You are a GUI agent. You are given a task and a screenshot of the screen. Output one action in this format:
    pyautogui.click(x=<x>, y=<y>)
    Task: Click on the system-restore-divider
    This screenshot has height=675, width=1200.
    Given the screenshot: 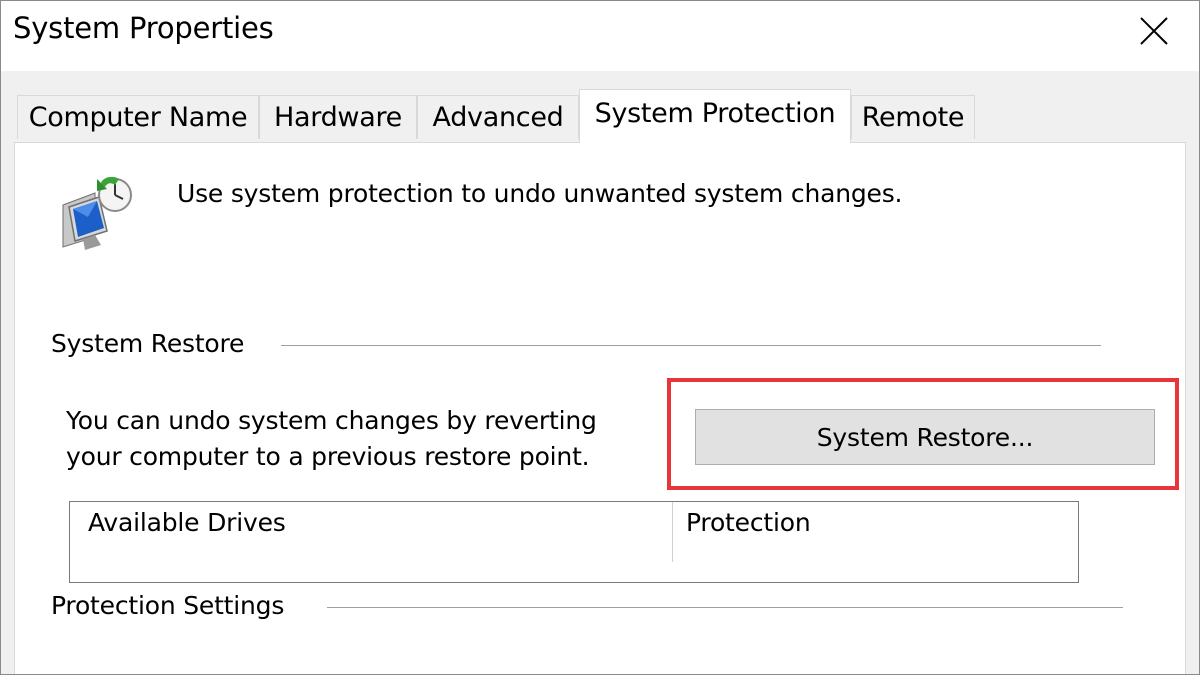 What is the action you would take?
    pyautogui.click(x=691, y=345)
    